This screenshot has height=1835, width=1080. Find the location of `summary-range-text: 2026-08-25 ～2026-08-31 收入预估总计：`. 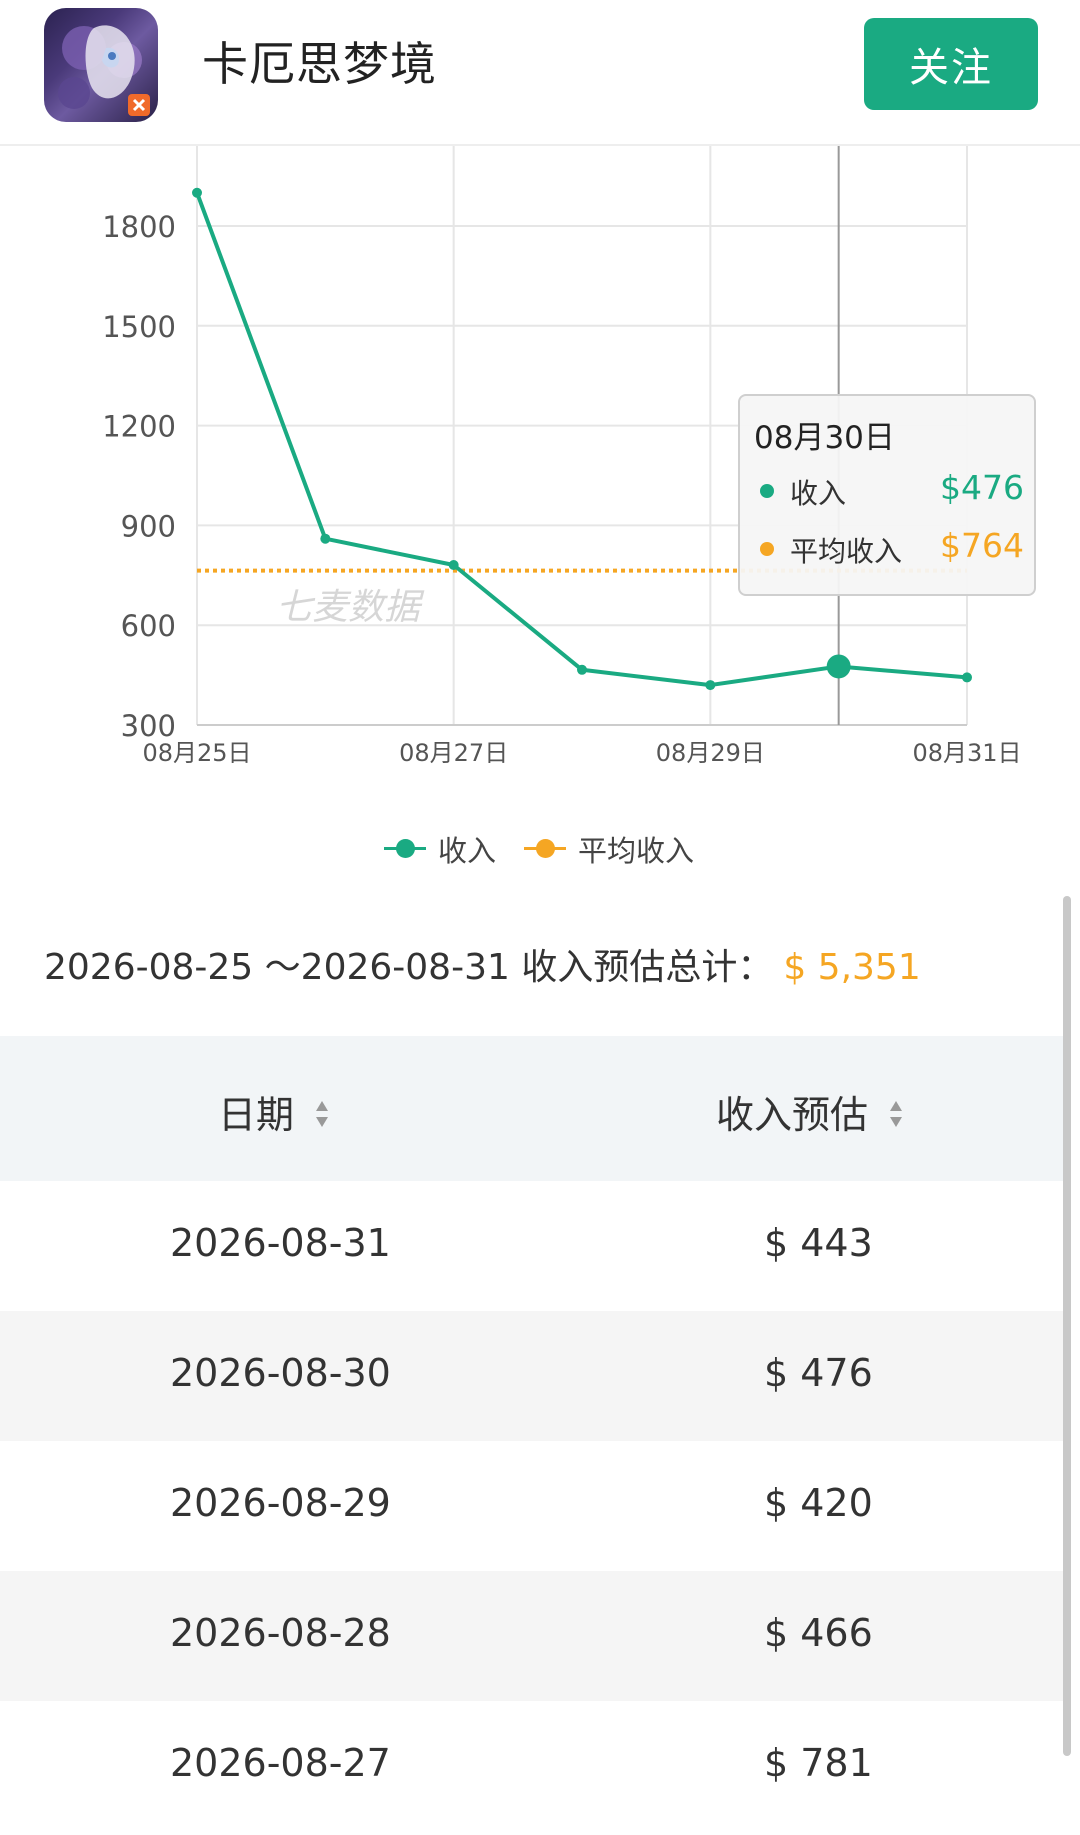

summary-range-text: 2026-08-25 ～2026-08-31 收入预估总计： is located at coordinates (409, 967).